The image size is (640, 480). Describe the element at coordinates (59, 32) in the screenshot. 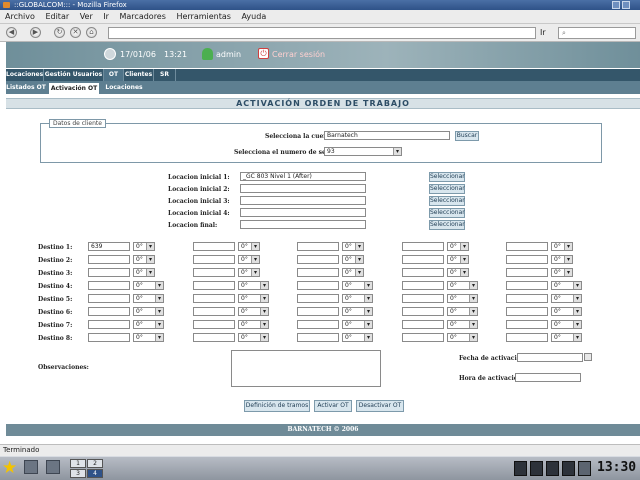

I see `reload-icon: ↻` at that location.